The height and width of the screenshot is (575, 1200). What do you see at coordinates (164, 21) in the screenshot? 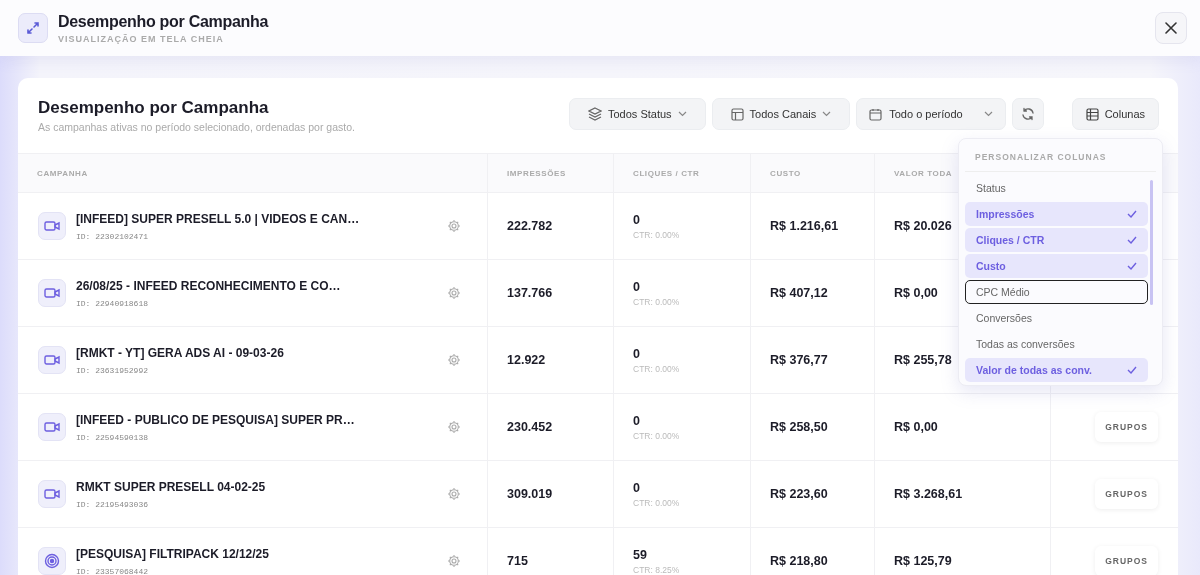
I see `page-title: Desempenho por Campanha` at bounding box center [164, 21].